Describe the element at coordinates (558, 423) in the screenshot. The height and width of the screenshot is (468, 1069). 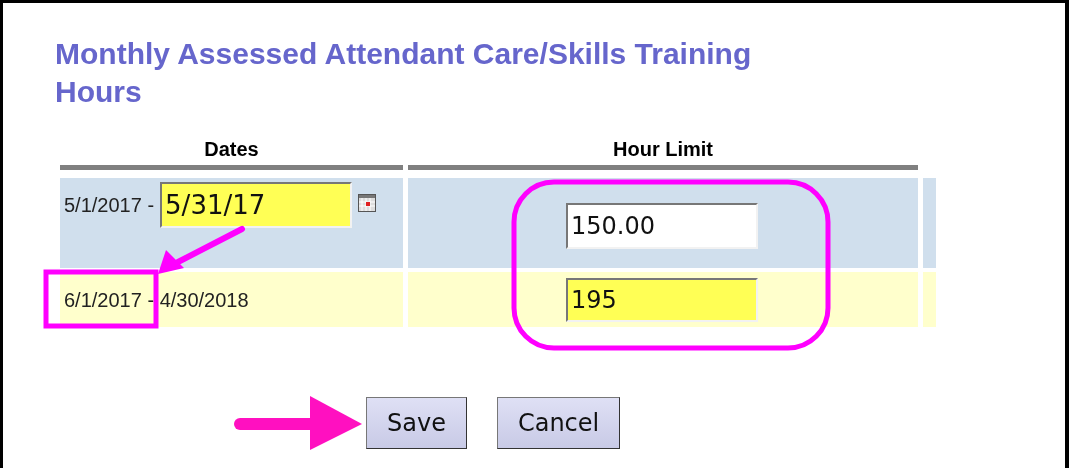
I see `cancel-button: Cancel` at that location.